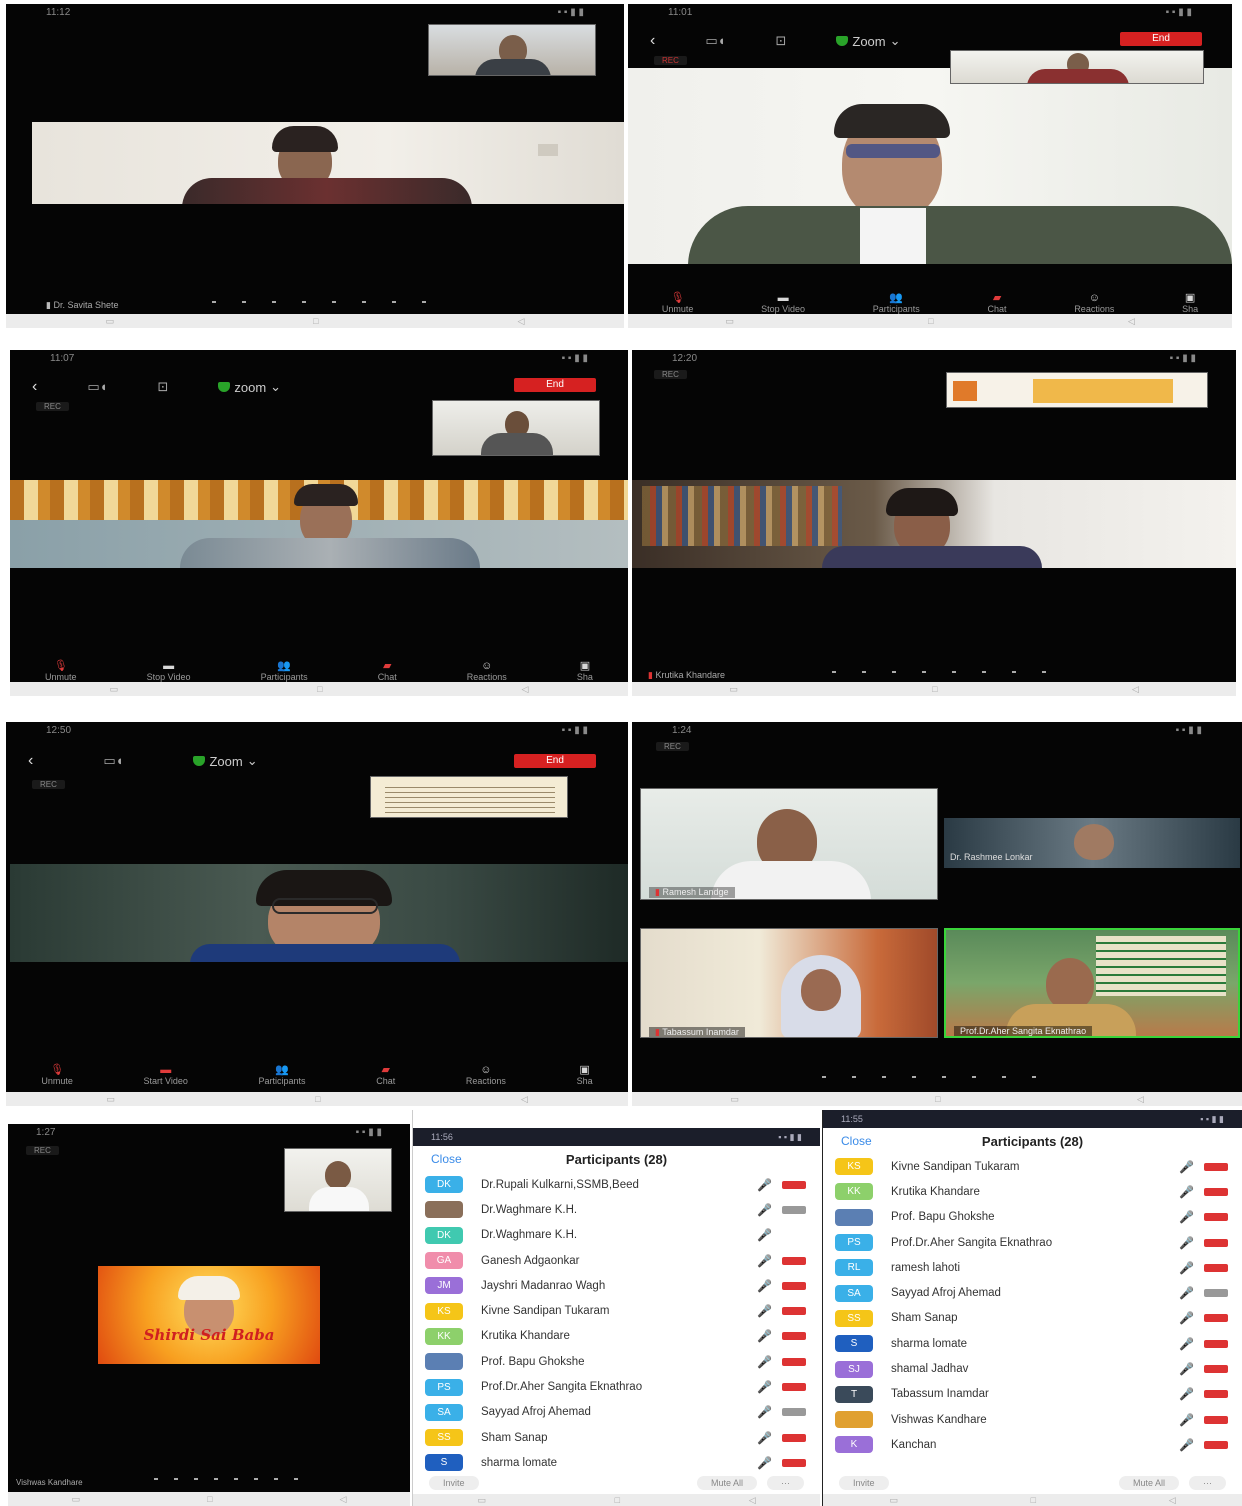  What do you see at coordinates (1032, 1444) in the screenshot?
I see `participant-row: K Kanchan 🎤` at bounding box center [1032, 1444].